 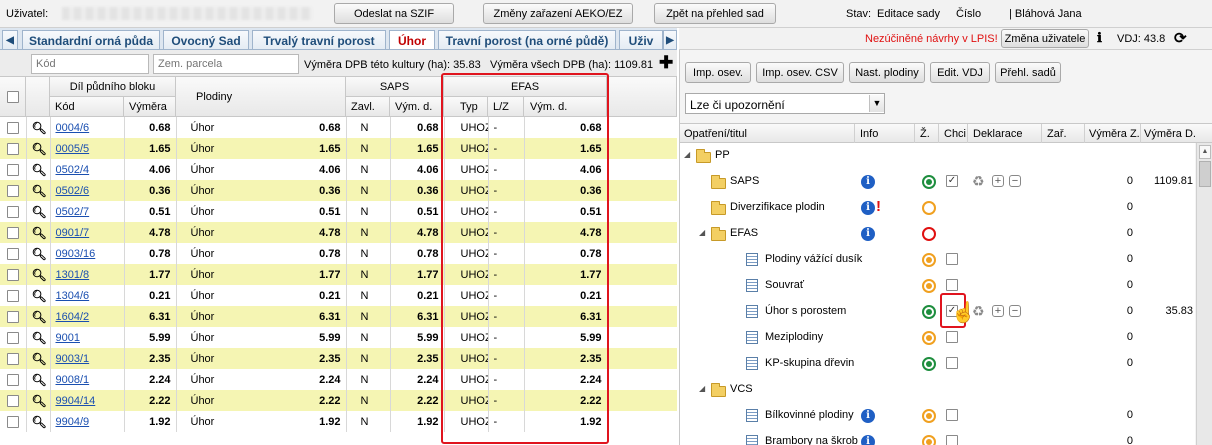 What do you see at coordinates (960, 72) in the screenshot?
I see `edit-vdj-button: Edit. VDJ` at bounding box center [960, 72].